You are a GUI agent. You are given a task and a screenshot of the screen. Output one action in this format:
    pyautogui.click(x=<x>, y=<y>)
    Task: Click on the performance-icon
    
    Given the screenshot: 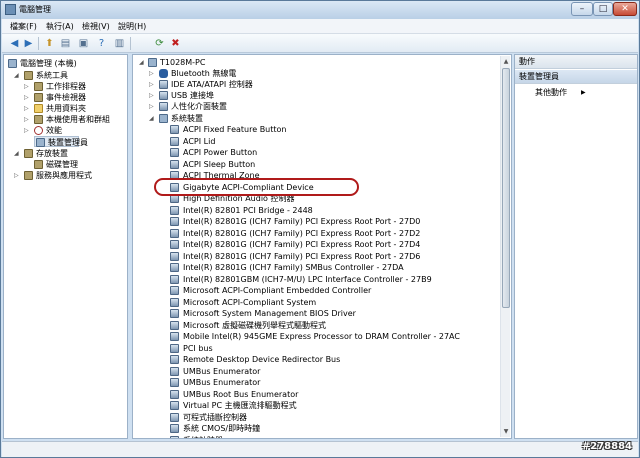 What is the action you would take?
    pyautogui.click(x=38, y=130)
    